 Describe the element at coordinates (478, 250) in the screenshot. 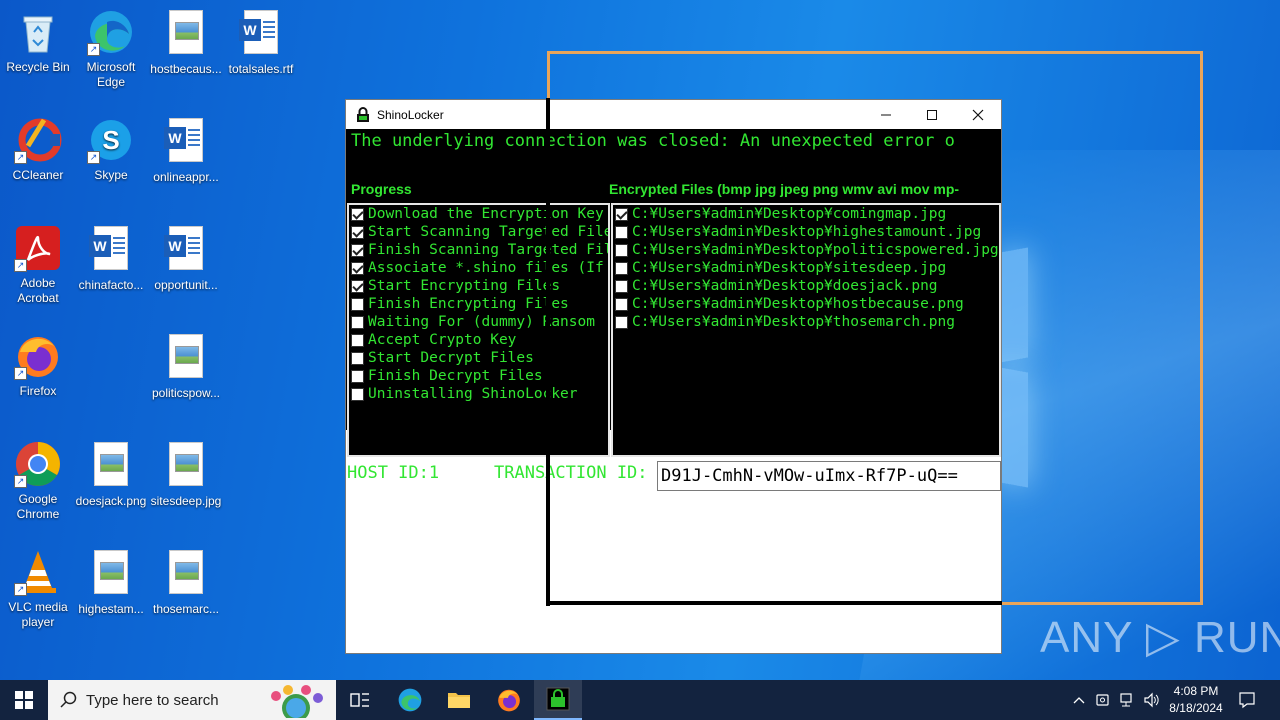

I see `list-item: Finish Scanning Targeted Files` at that location.